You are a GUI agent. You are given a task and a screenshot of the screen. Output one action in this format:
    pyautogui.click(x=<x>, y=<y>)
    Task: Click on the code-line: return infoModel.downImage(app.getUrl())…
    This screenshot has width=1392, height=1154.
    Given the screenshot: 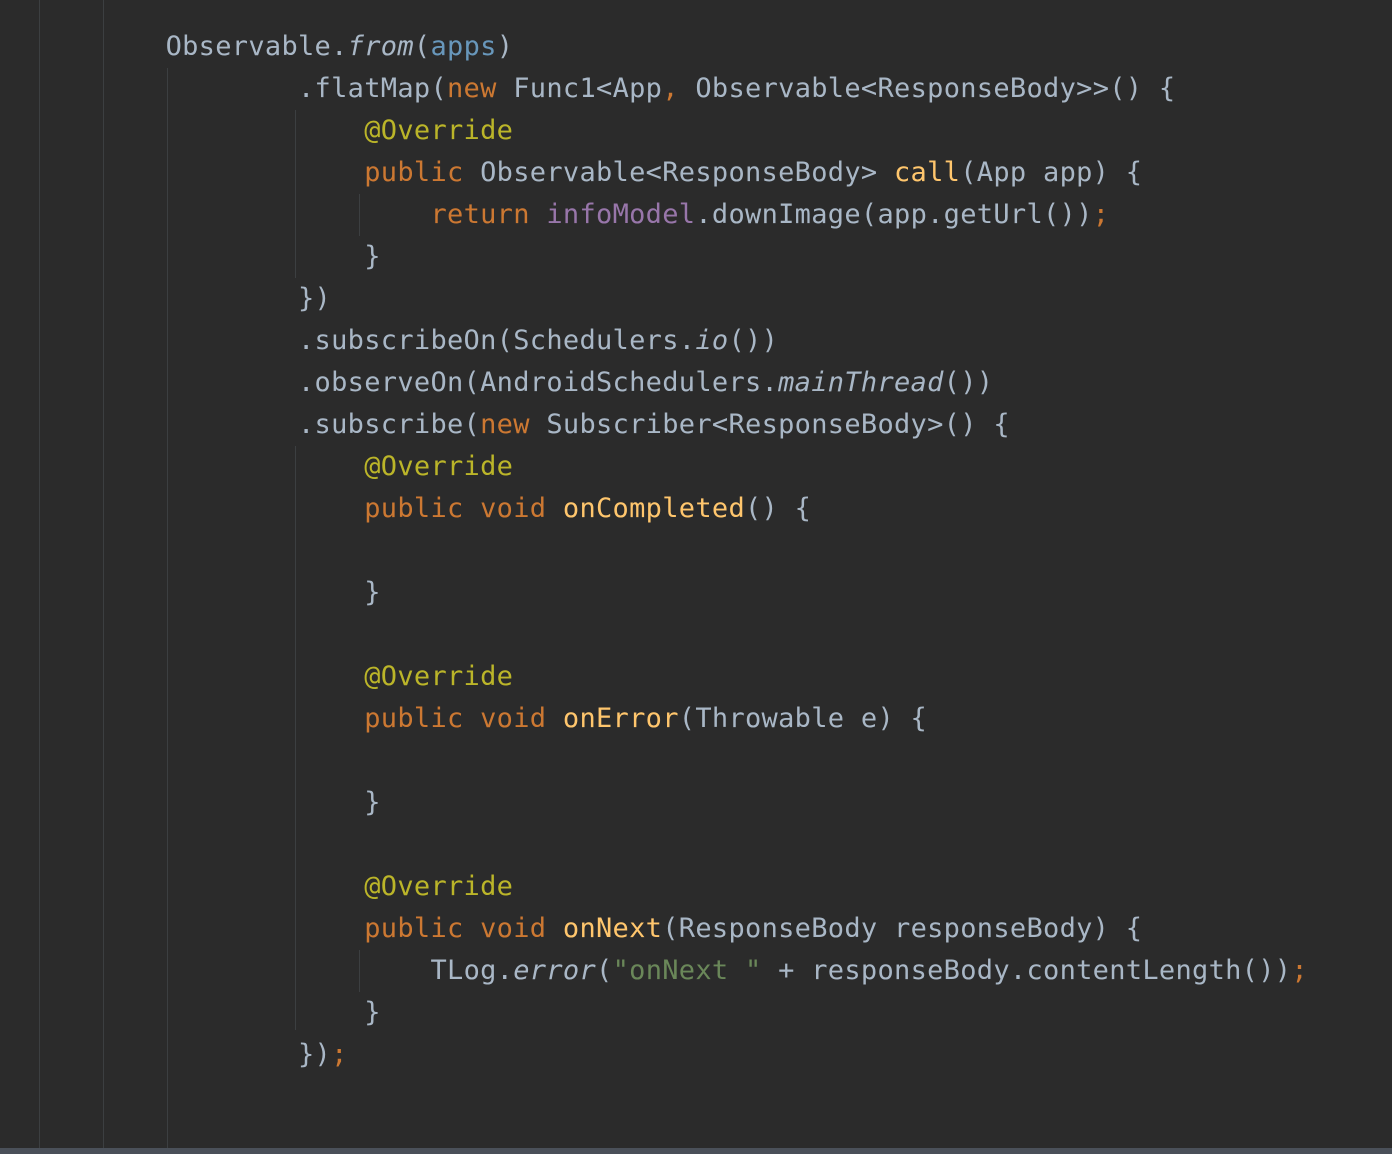 What is the action you would take?
    pyautogui.click(x=654, y=215)
    